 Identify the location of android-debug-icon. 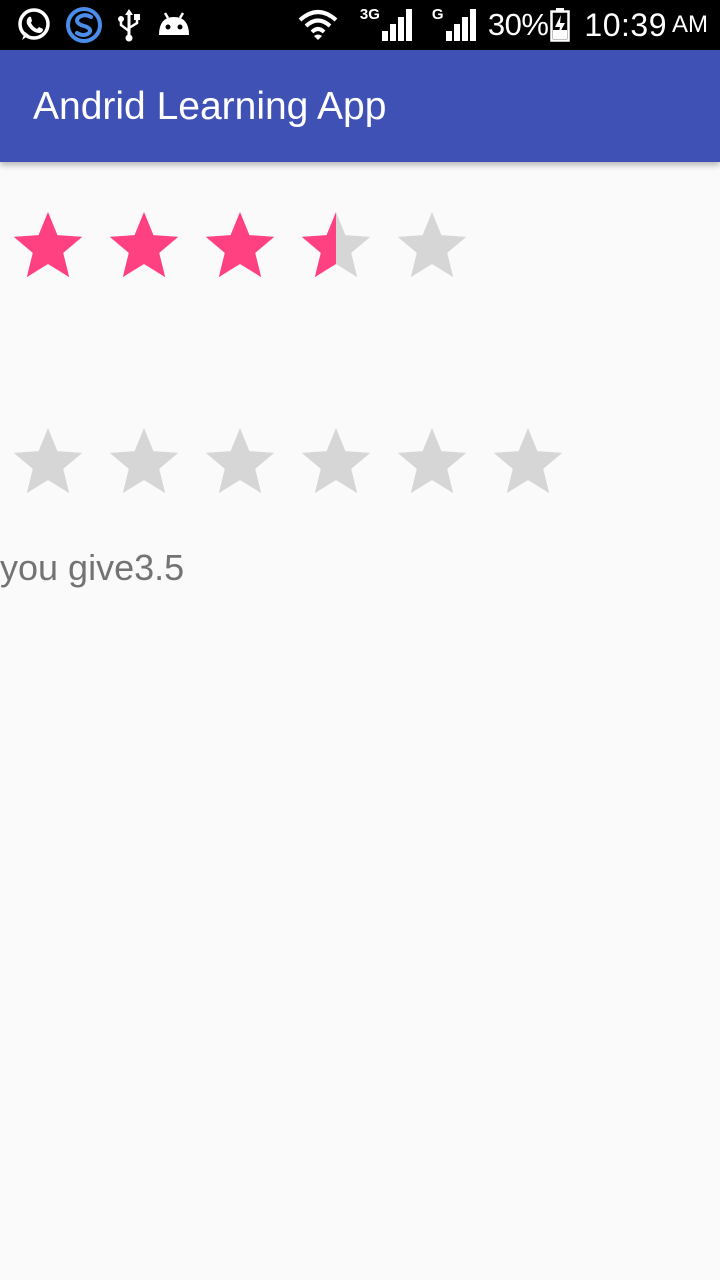
(174, 23).